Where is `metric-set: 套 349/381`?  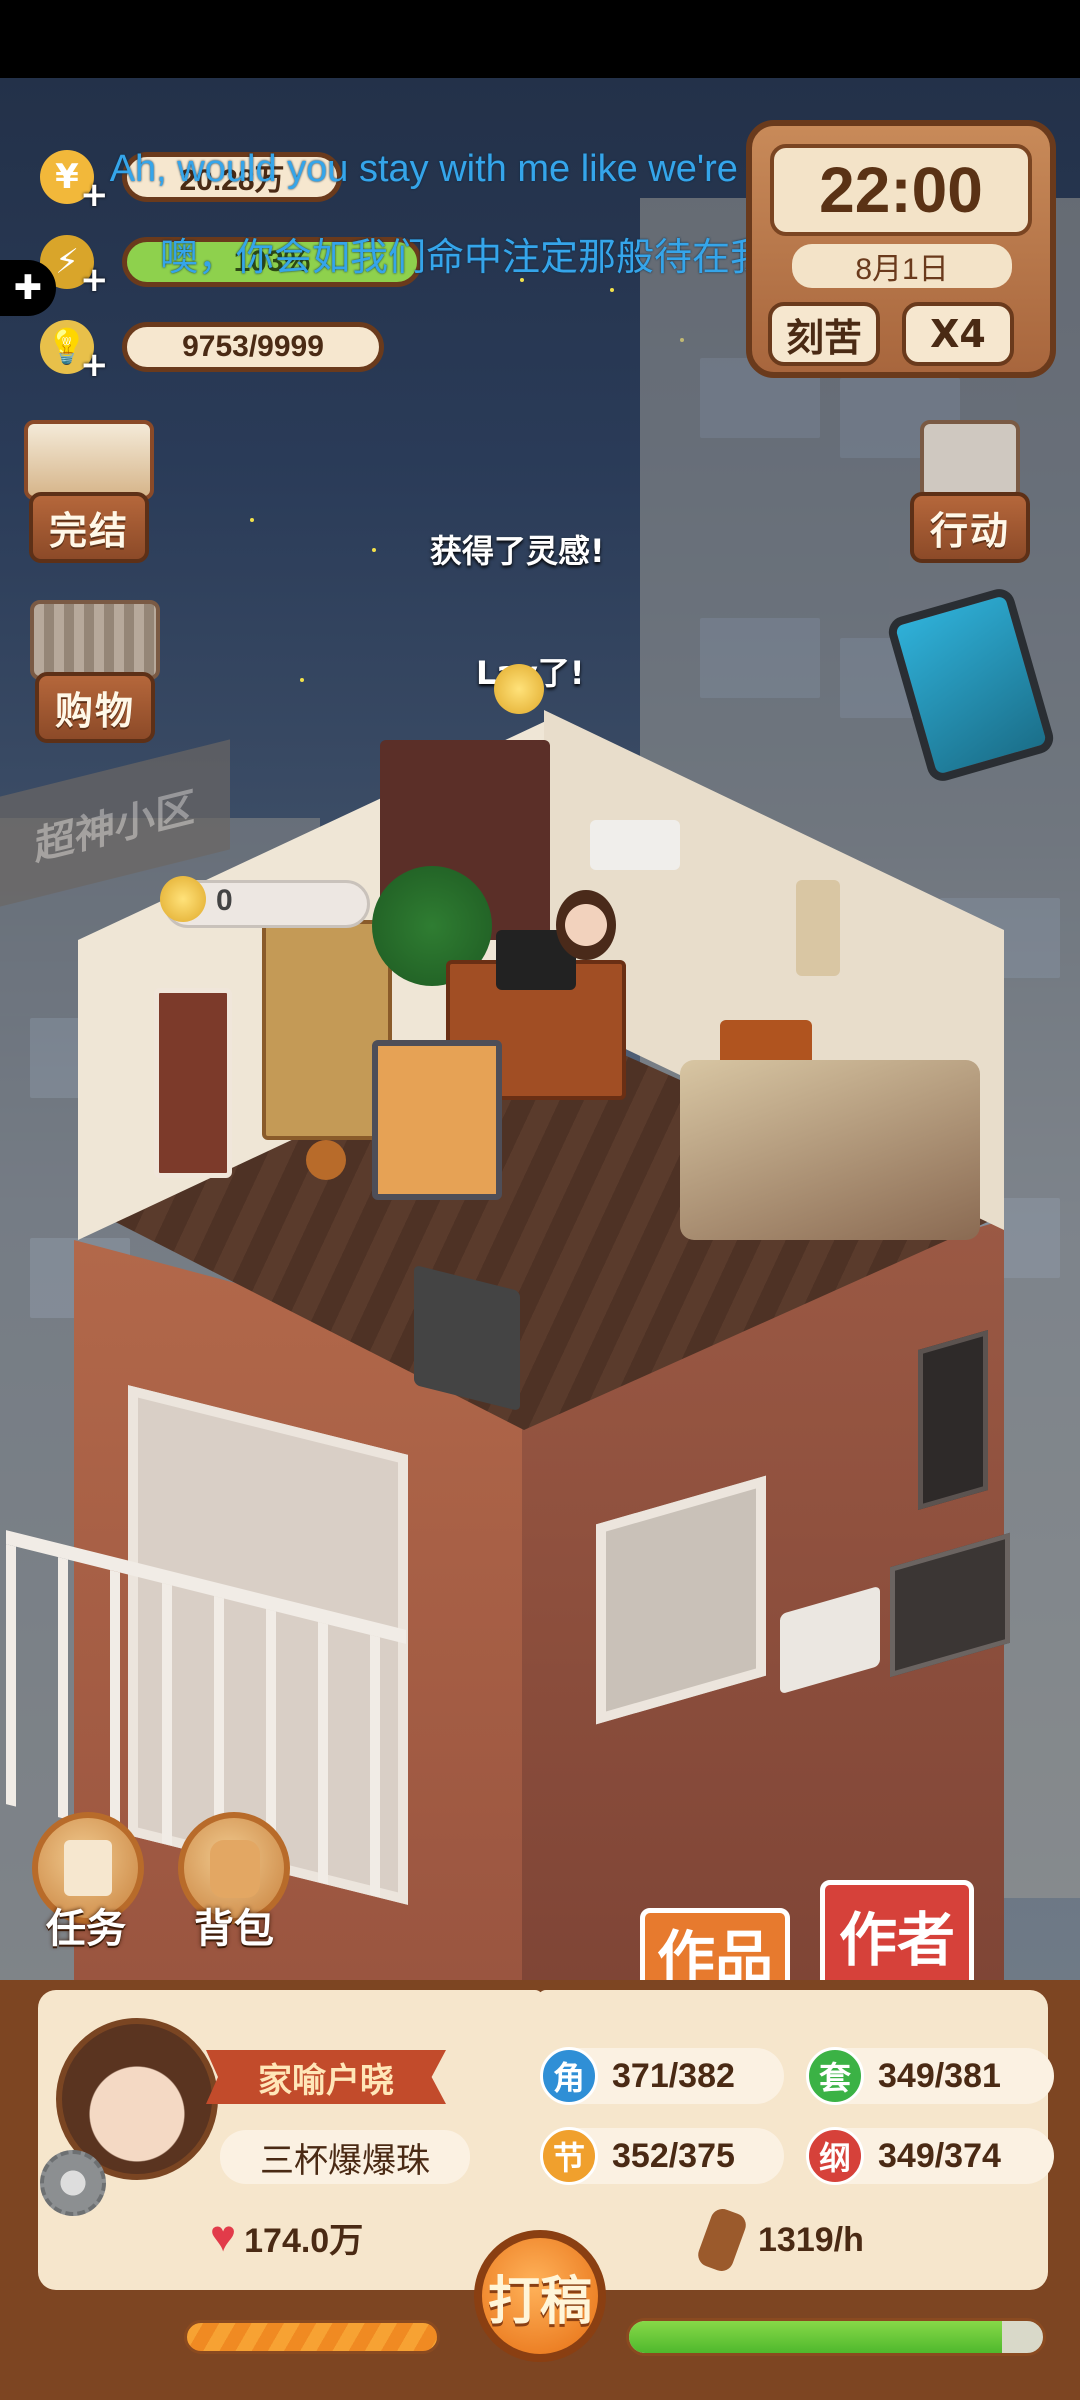
metric-set: 套 349/381 is located at coordinates (930, 2076).